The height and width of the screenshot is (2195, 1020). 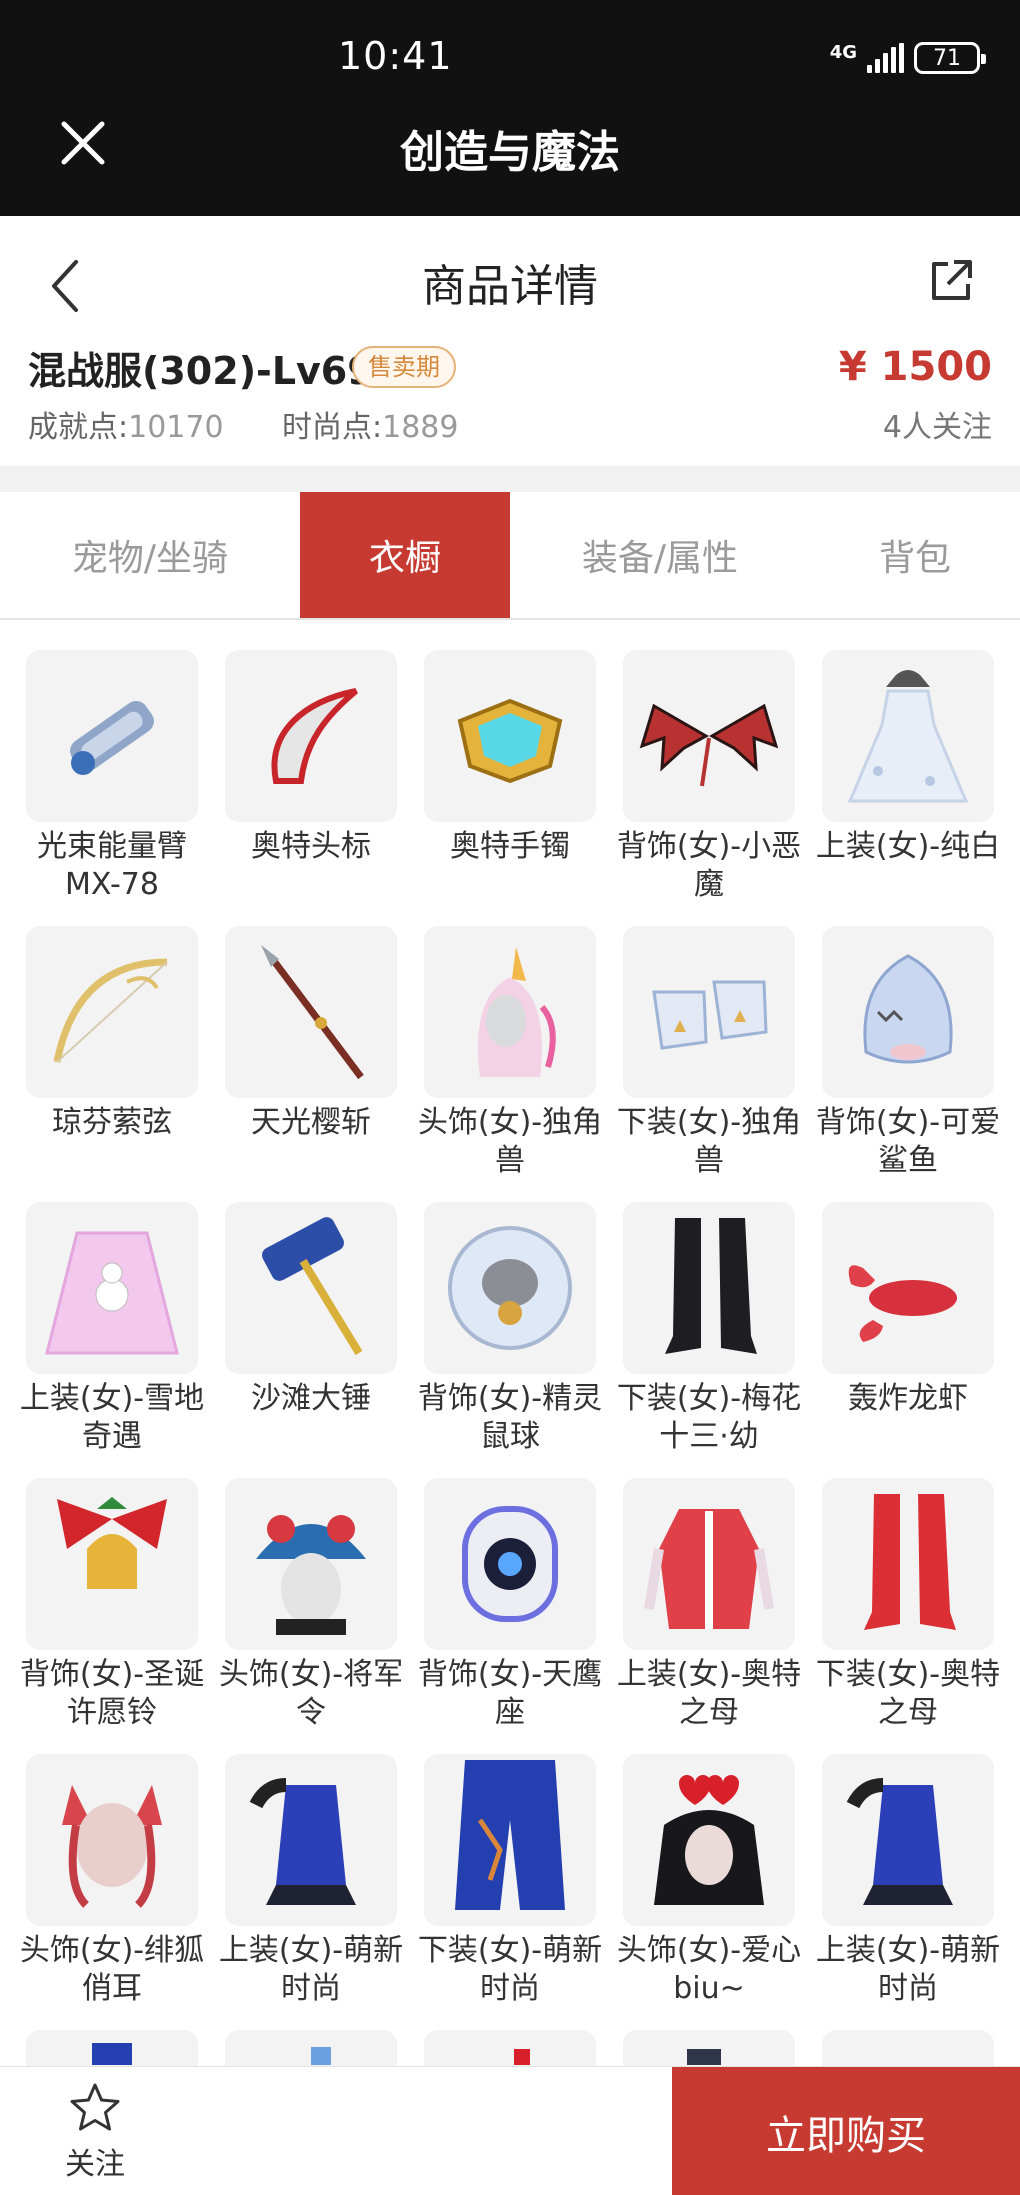 I want to click on divider, so click(x=510, y=479).